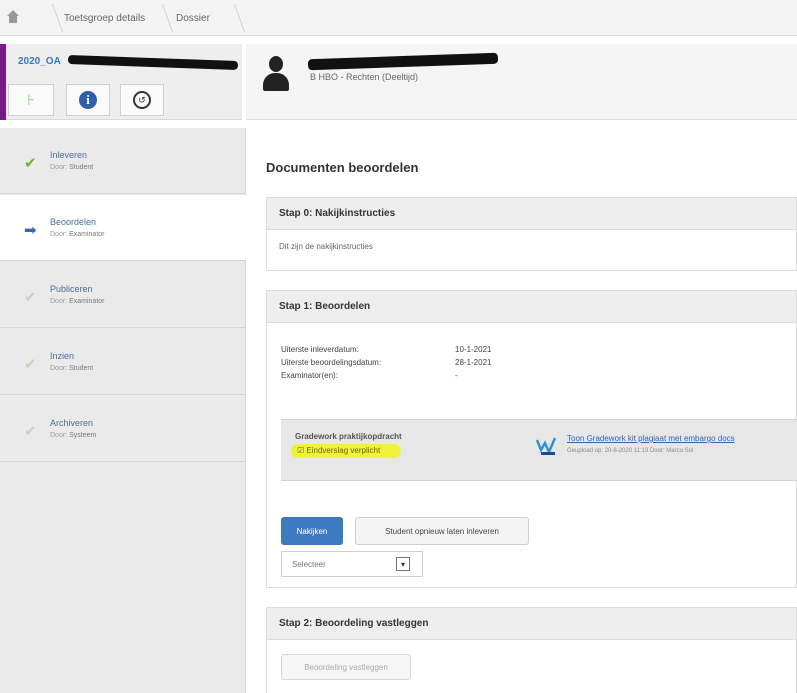 The width and height of the screenshot is (797, 693). Describe the element at coordinates (364, 77) in the screenshot. I see `student-program: B HBO - Rechten (Deeltijd)` at that location.